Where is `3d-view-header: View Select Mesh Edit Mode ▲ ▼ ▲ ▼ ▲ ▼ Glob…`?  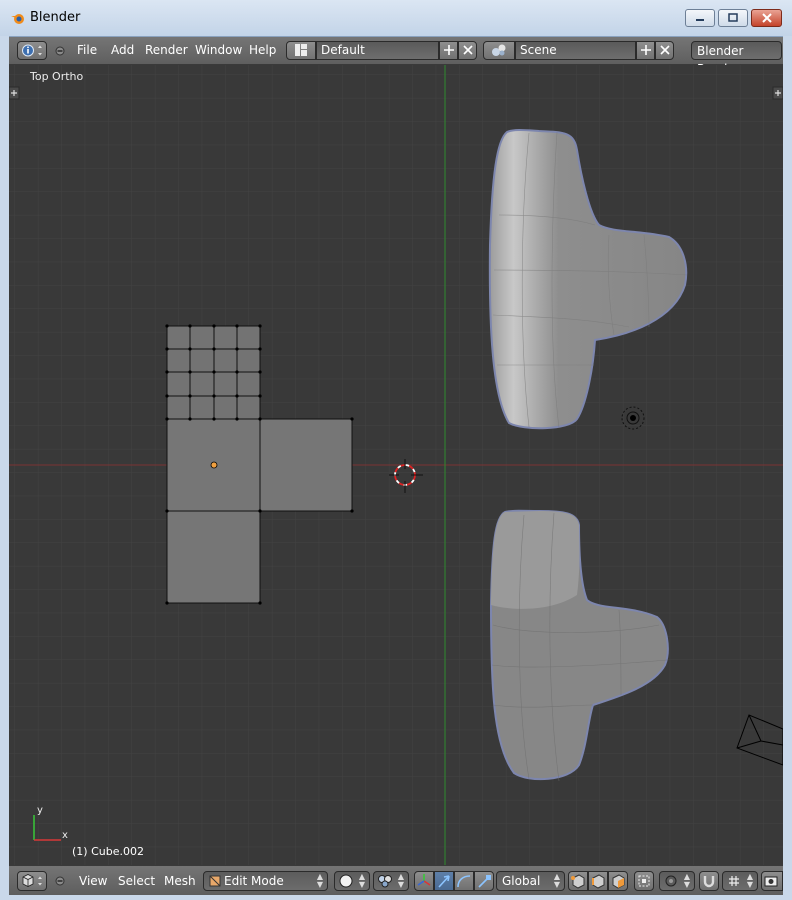
3d-view-header: View Select Mesh Edit Mode ▲ ▼ ▲ ▼ ▲ ▼ Glob… is located at coordinates (396, 880).